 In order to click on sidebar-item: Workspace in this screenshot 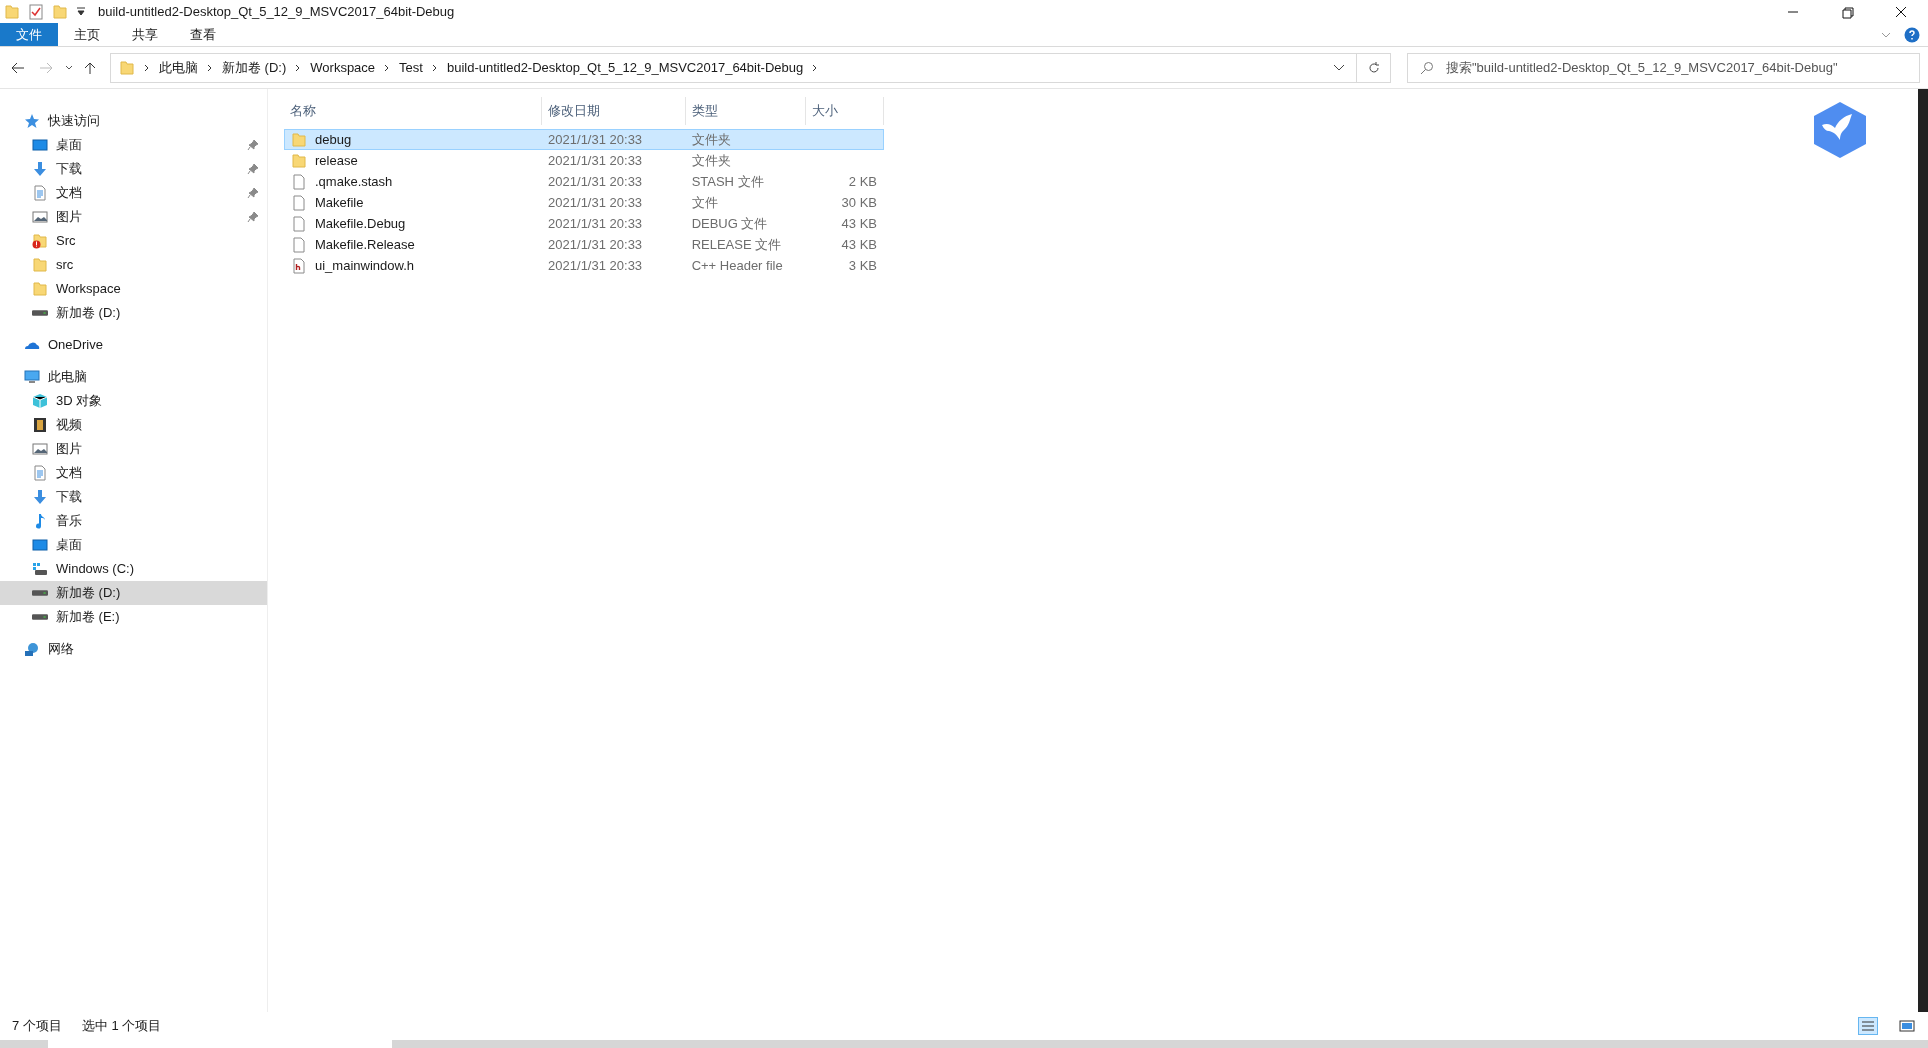, I will do `click(133, 289)`.